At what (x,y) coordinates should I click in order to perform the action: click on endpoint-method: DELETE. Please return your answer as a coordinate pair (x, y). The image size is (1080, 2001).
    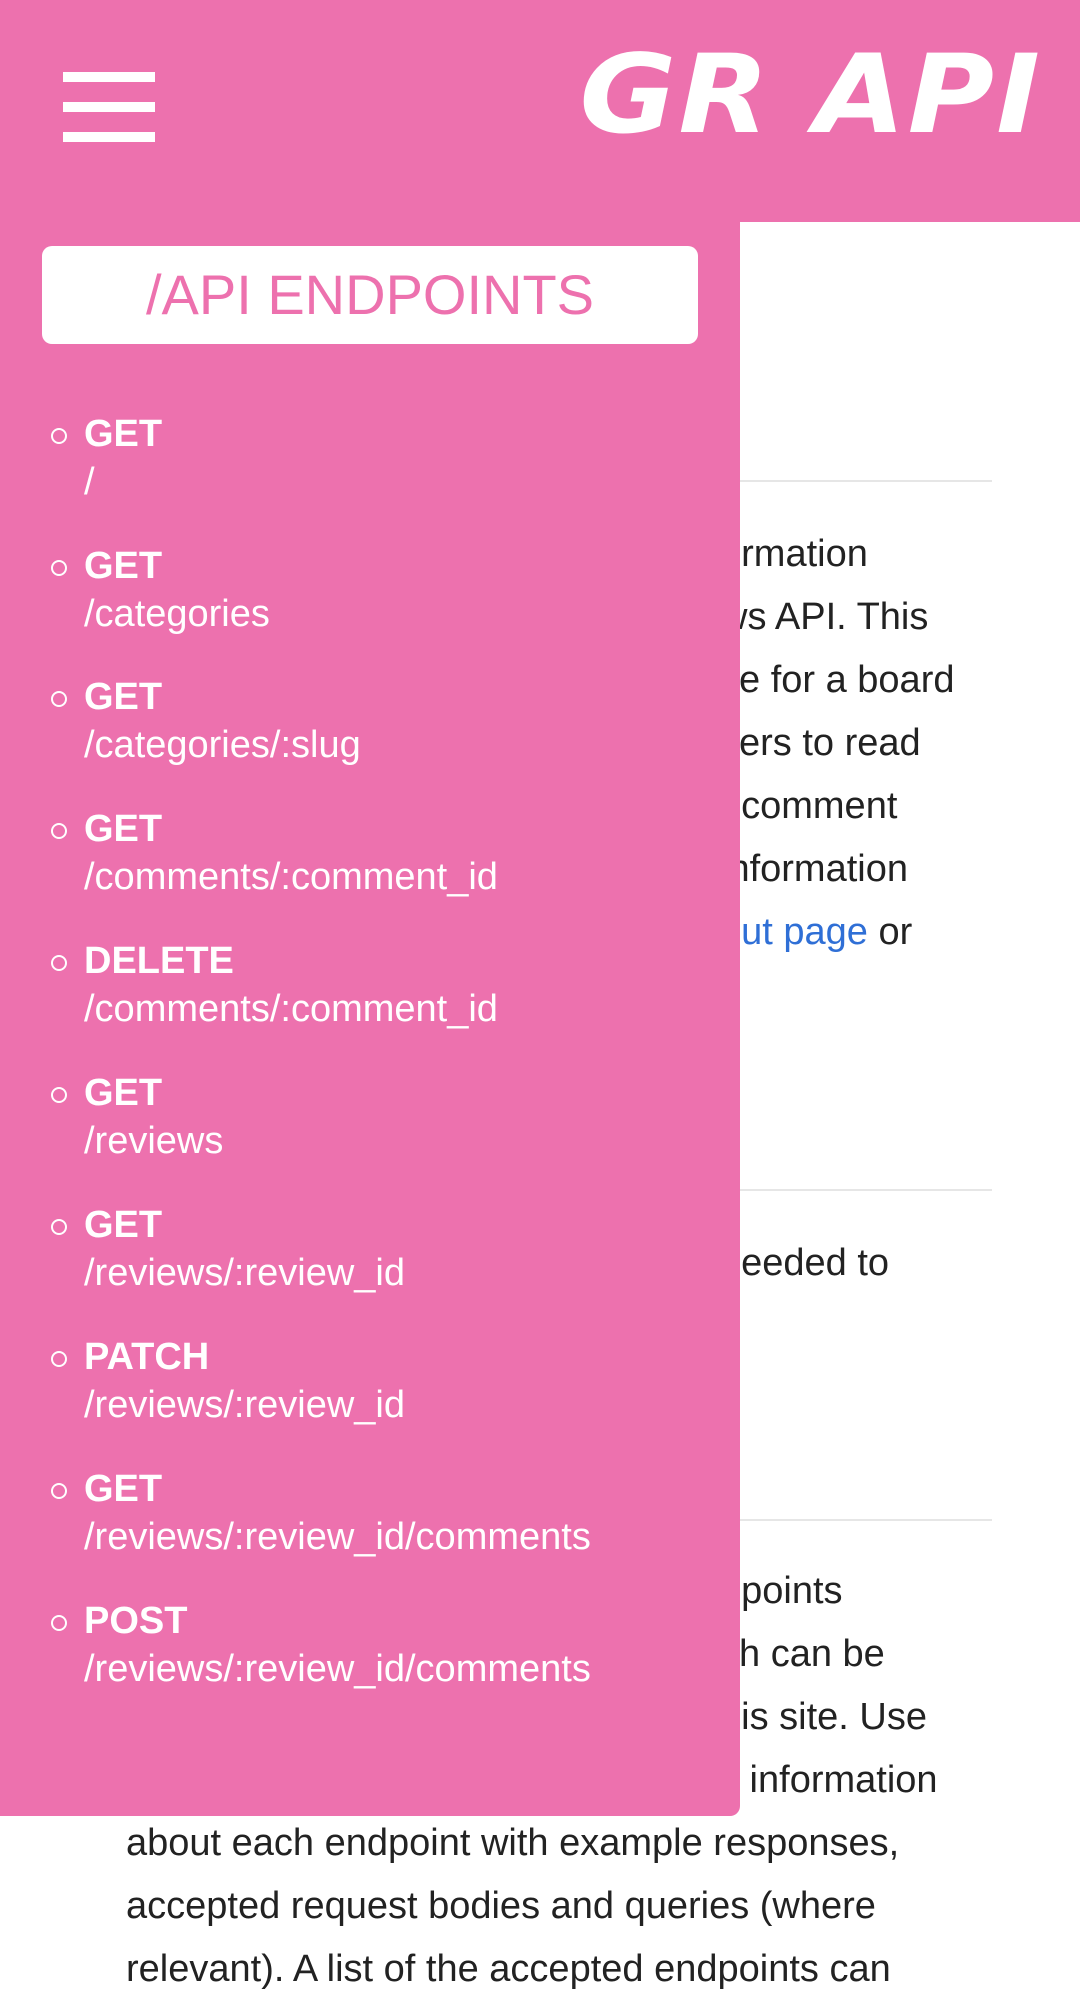
    Looking at the image, I should click on (159, 961).